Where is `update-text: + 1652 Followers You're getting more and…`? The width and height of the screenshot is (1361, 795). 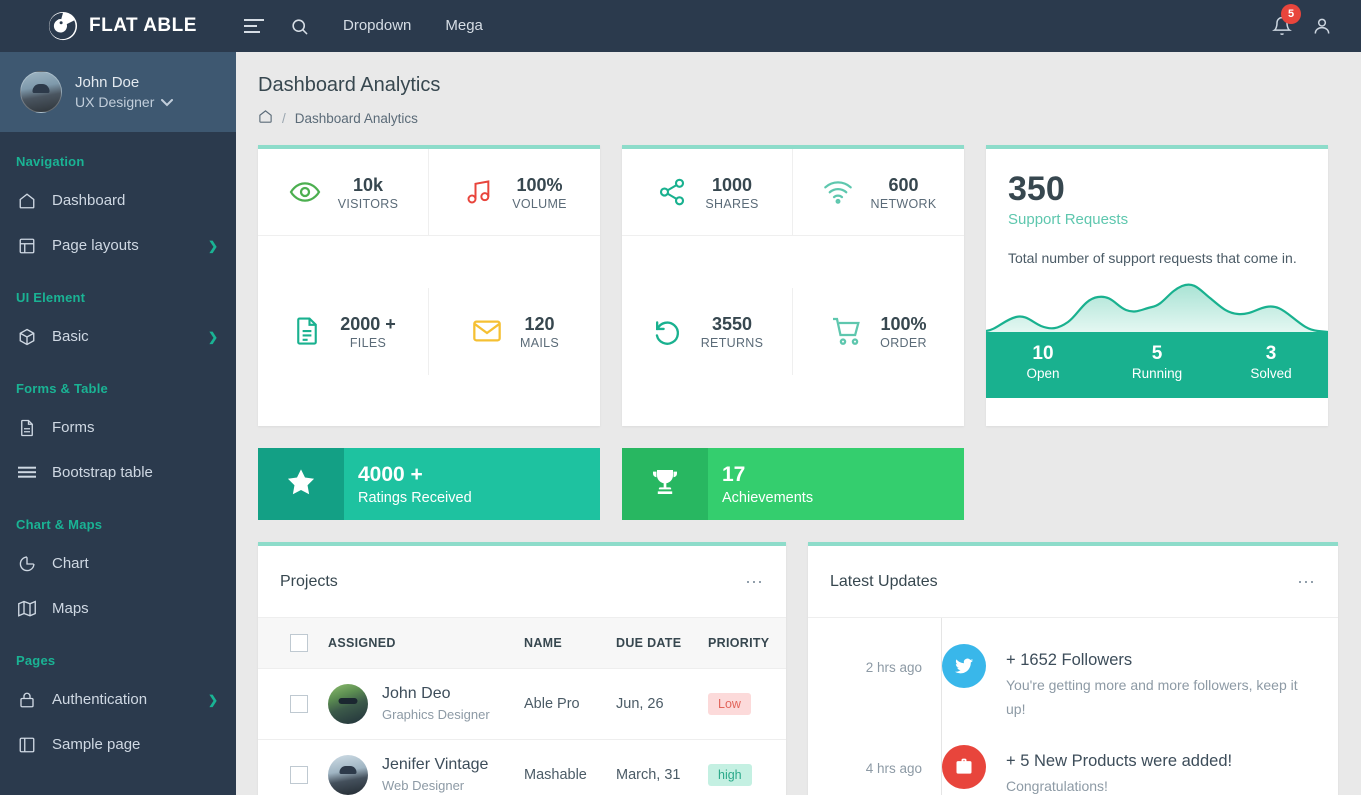 update-text: + 1652 Followers You're getting more and… is located at coordinates (1161, 682).